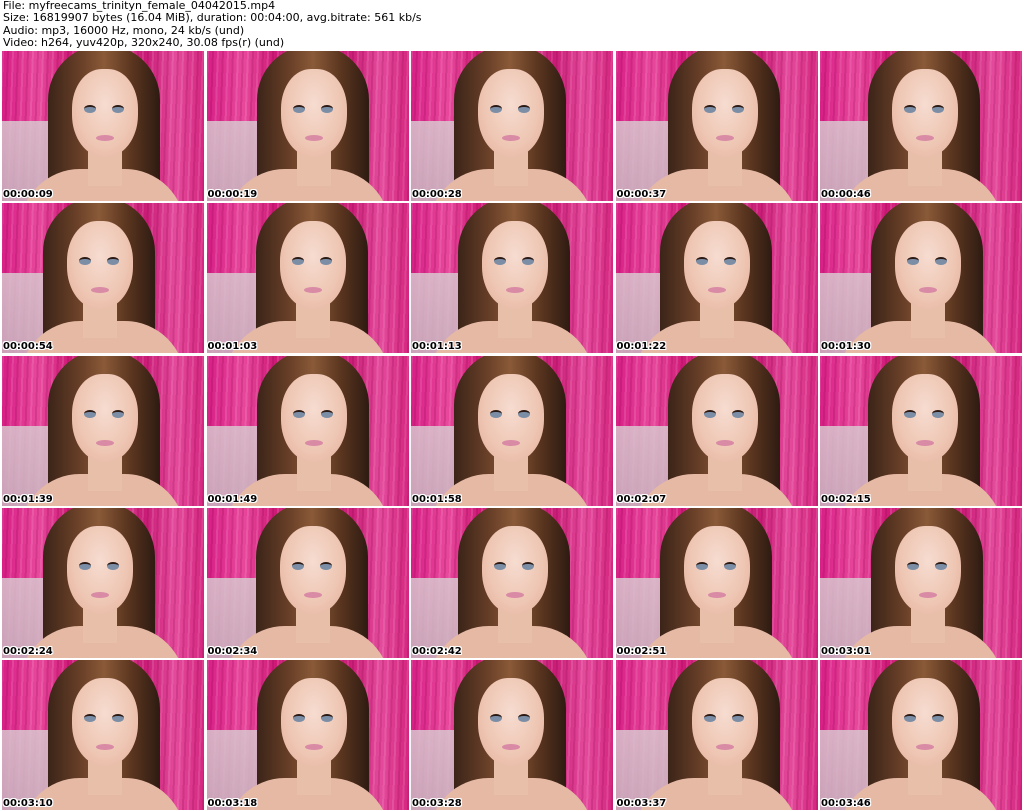 This screenshot has width=1024, height=811. What do you see at coordinates (846, 499) in the screenshot?
I see `frame-timestamp: 00:02:15` at bounding box center [846, 499].